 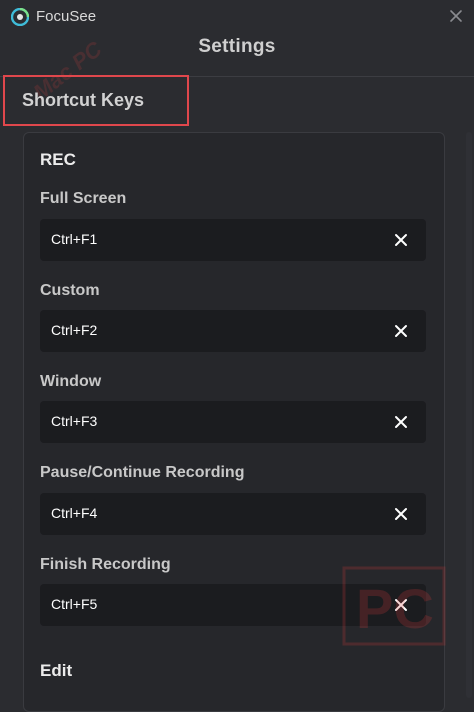 What do you see at coordinates (83, 100) in the screenshot?
I see `section-heading: Shortcut Keys` at bounding box center [83, 100].